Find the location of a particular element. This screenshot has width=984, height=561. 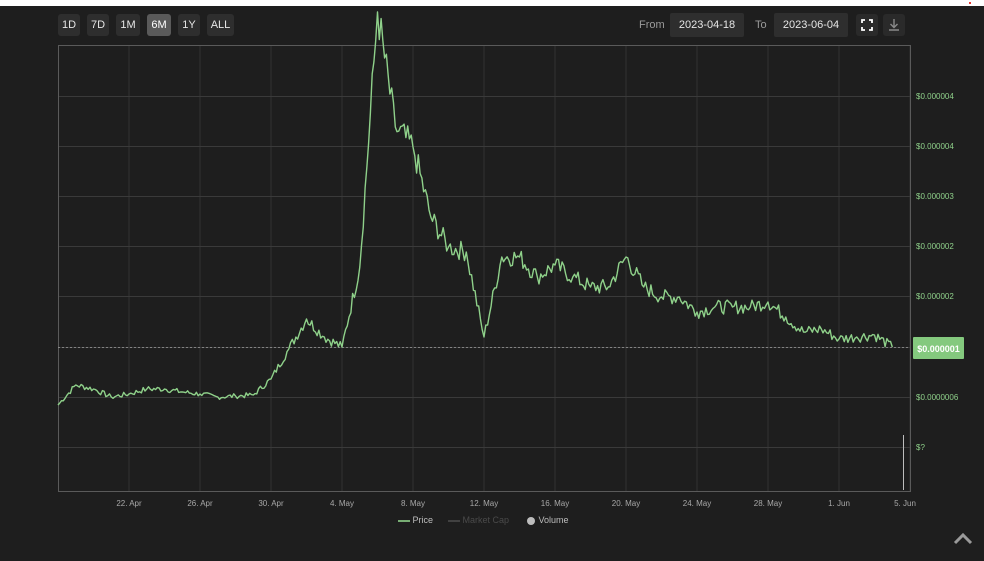

chevron-up-icon is located at coordinates (963, 538).